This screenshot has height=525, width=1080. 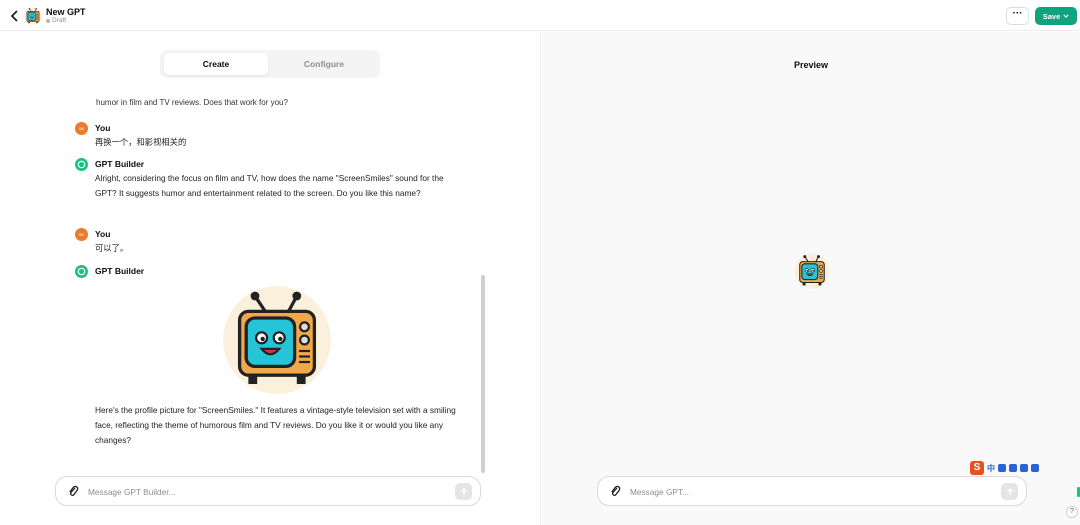 I want to click on profile-picture-image, so click(x=277, y=340).